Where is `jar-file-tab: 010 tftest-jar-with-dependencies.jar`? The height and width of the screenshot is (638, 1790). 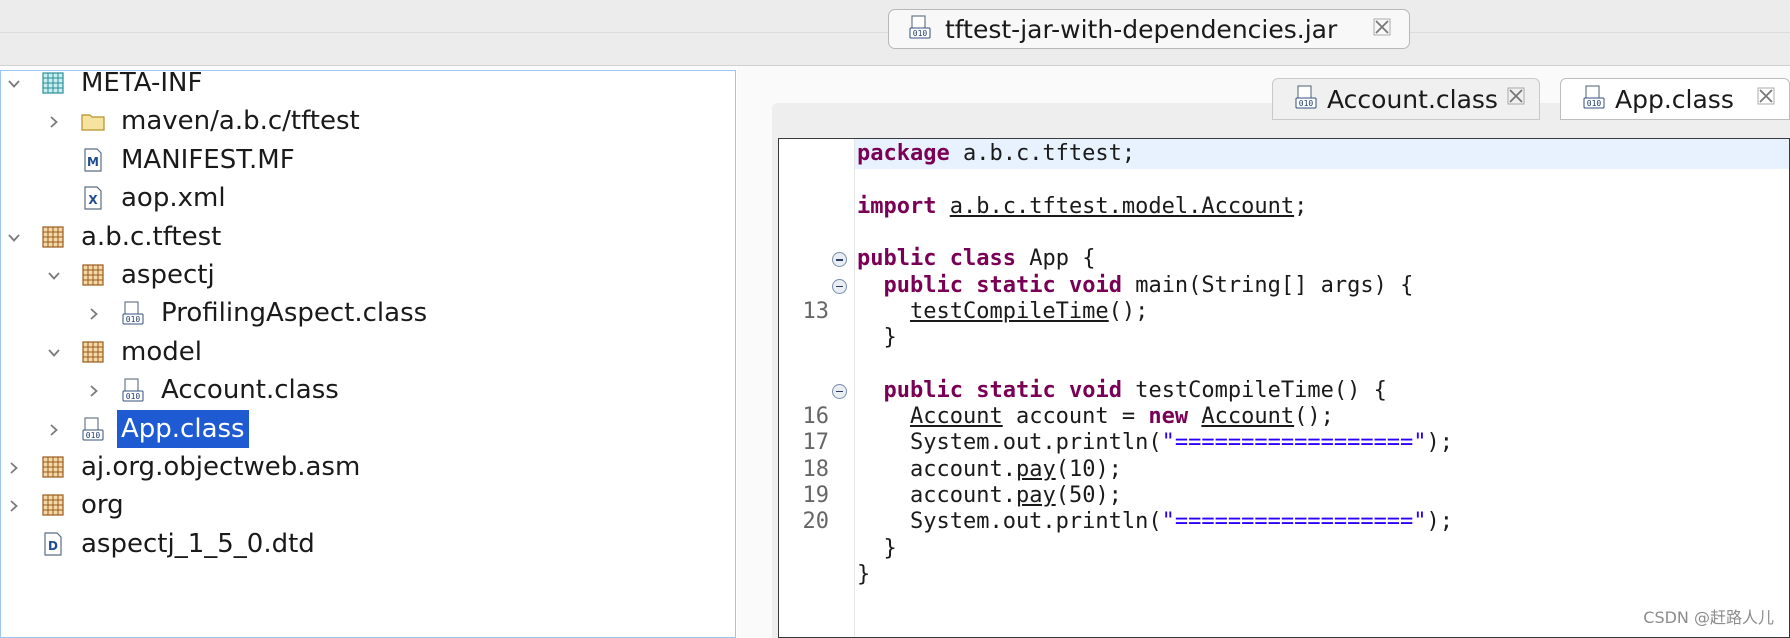
jar-file-tab: 010 tftest-jar-with-dependencies.jar is located at coordinates (1149, 29).